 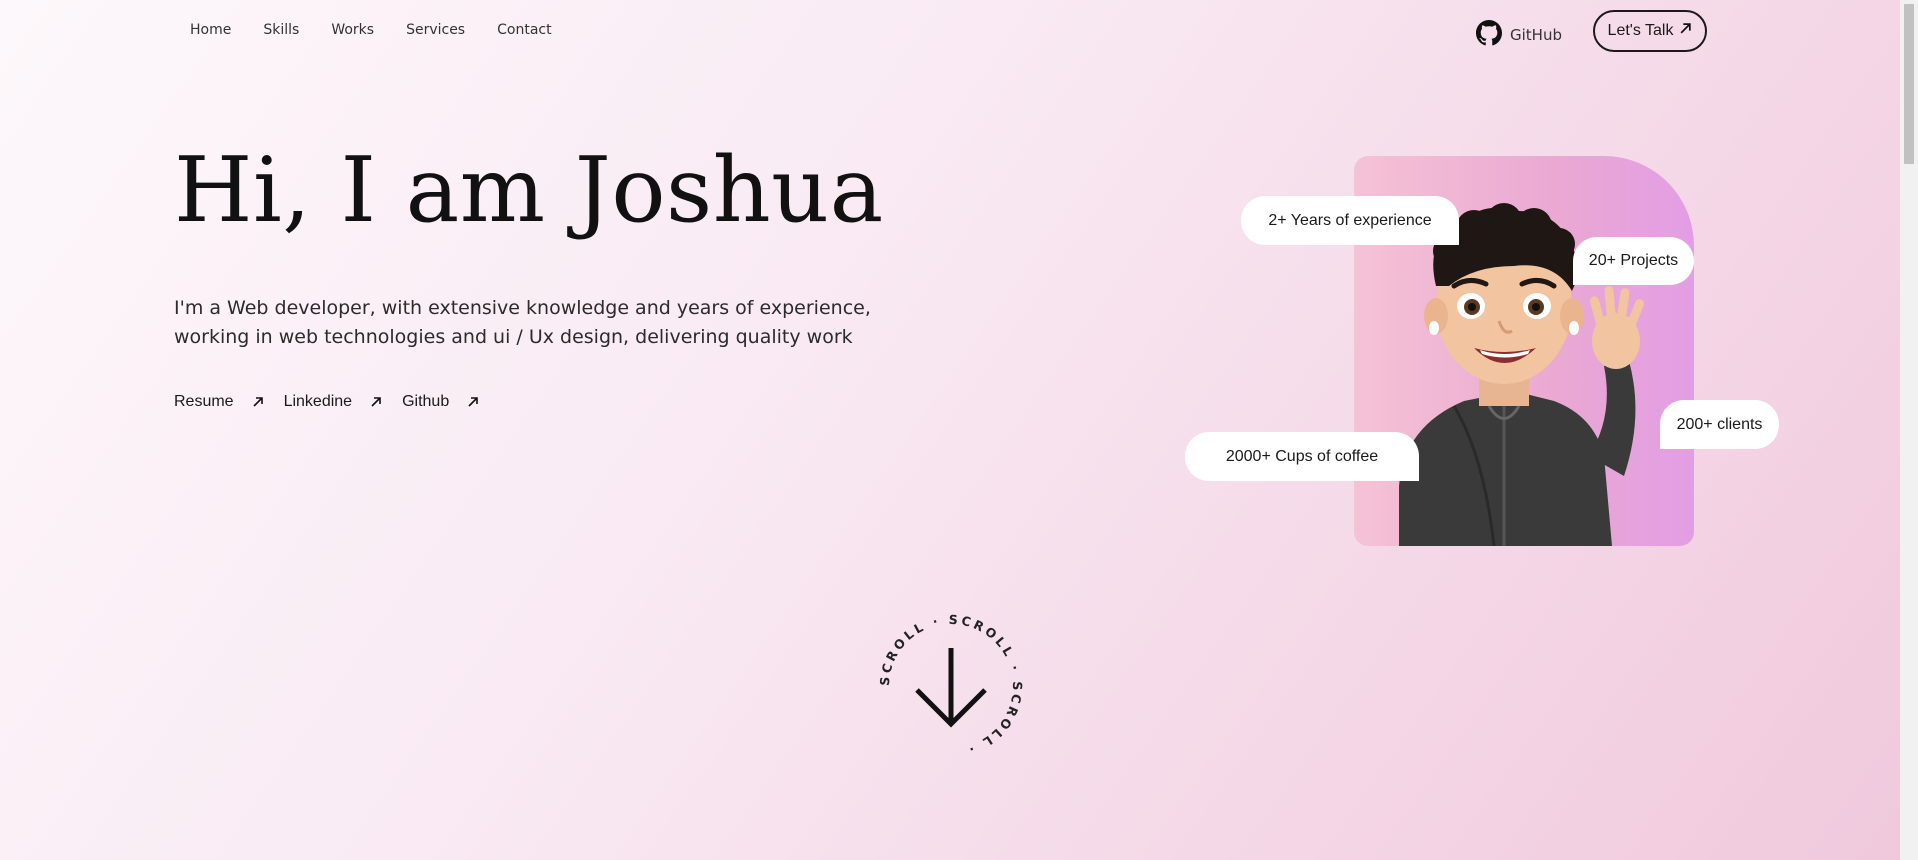 I want to click on github-label: GitHub, so click(x=1536, y=35).